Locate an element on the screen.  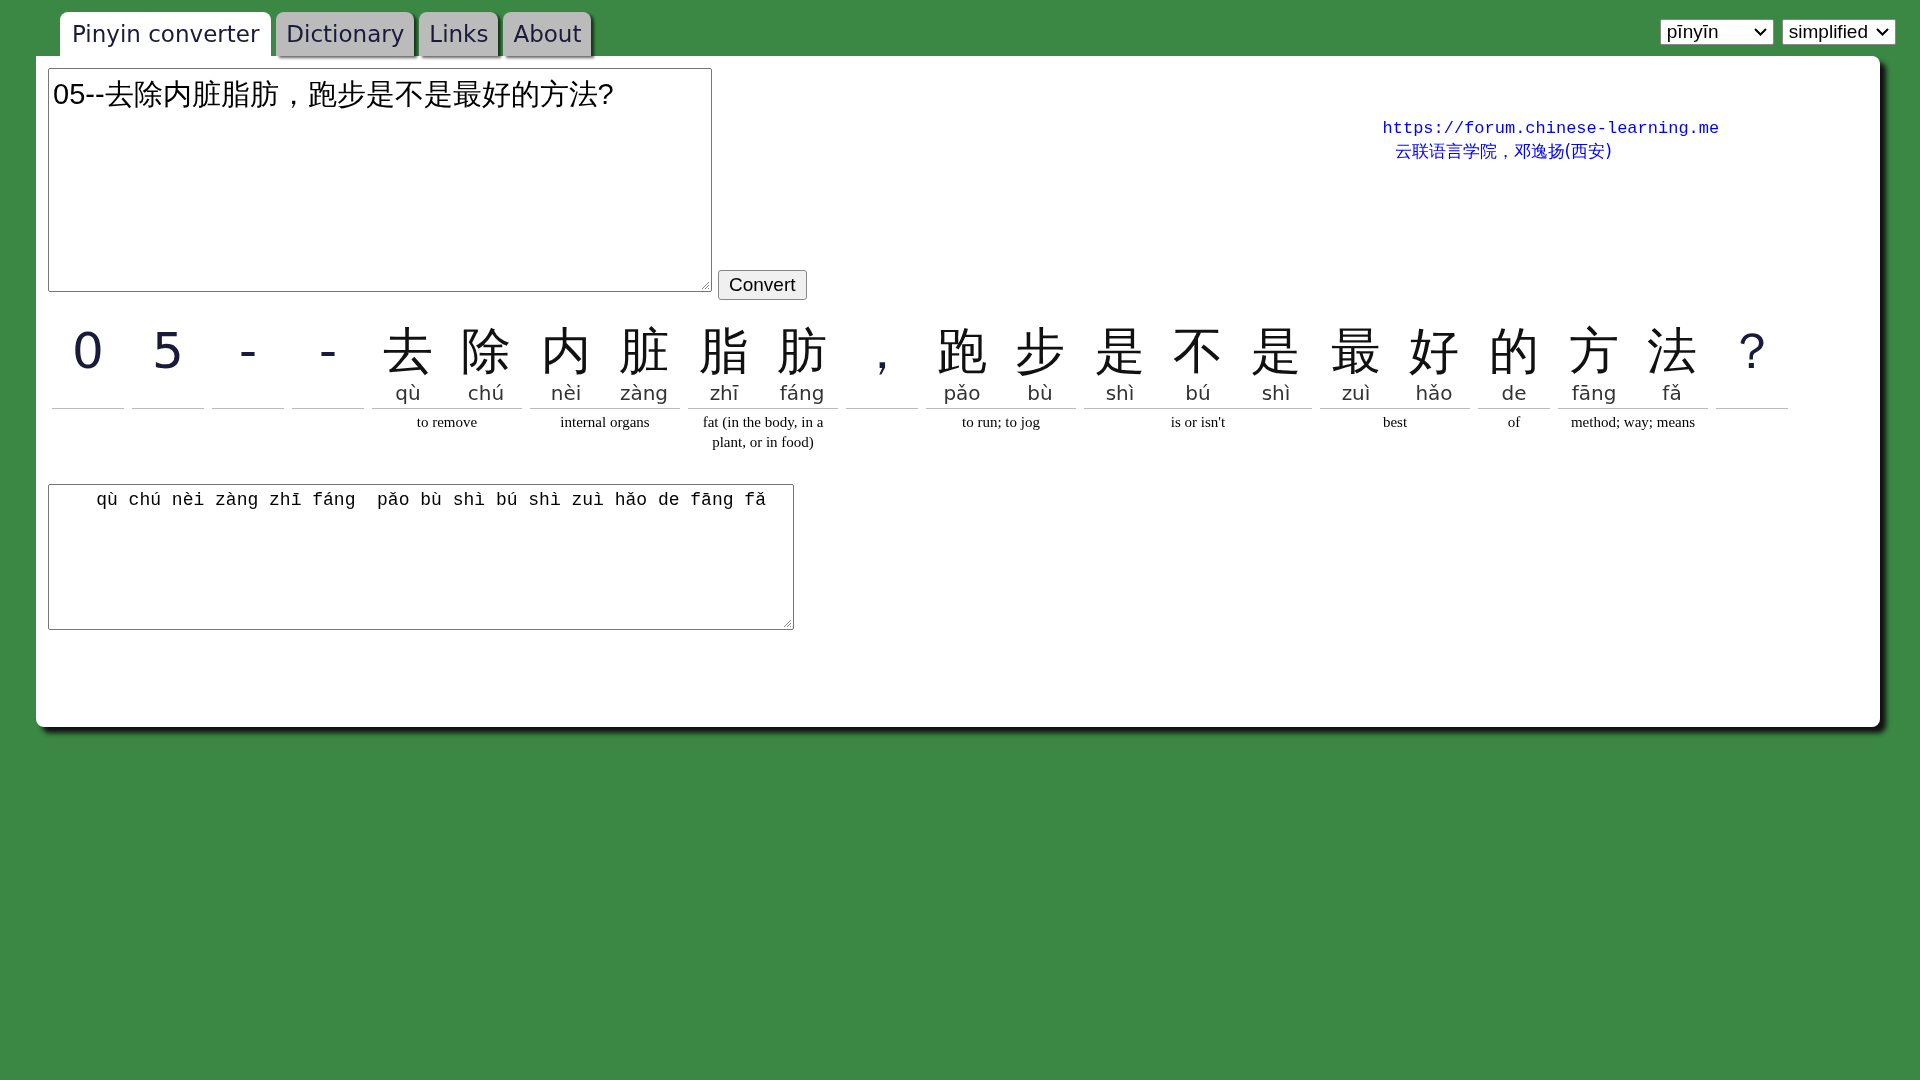
hanzi-character: ， is located at coordinates (882, 351).